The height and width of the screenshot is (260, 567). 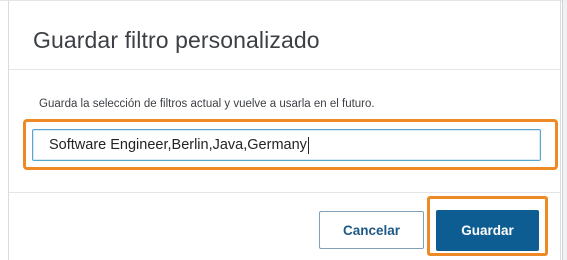 What do you see at coordinates (487, 230) in the screenshot?
I see `save-button: Guardar` at bounding box center [487, 230].